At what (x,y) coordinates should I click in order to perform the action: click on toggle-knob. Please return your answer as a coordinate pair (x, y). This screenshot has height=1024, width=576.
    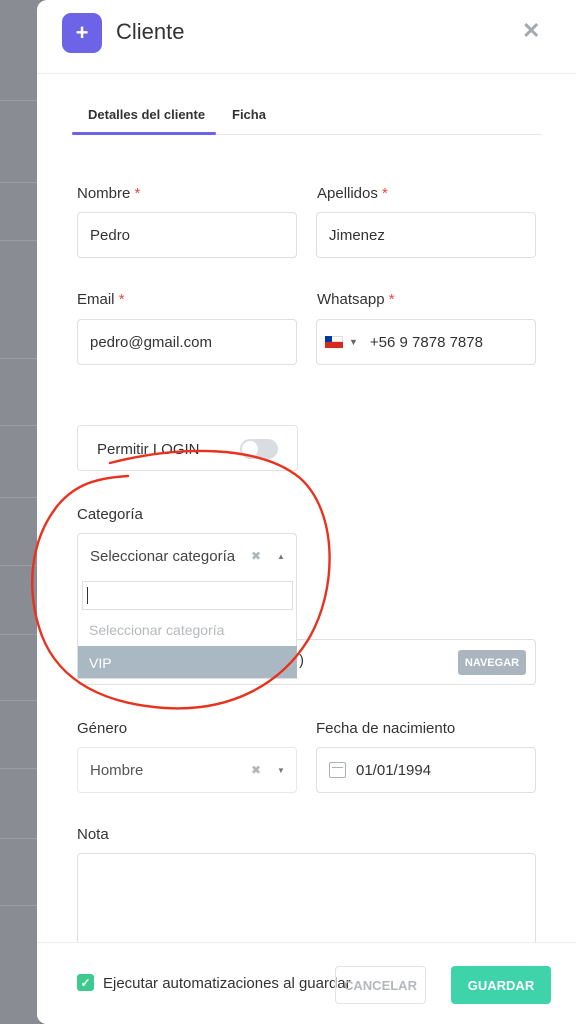
    Looking at the image, I should click on (250, 449).